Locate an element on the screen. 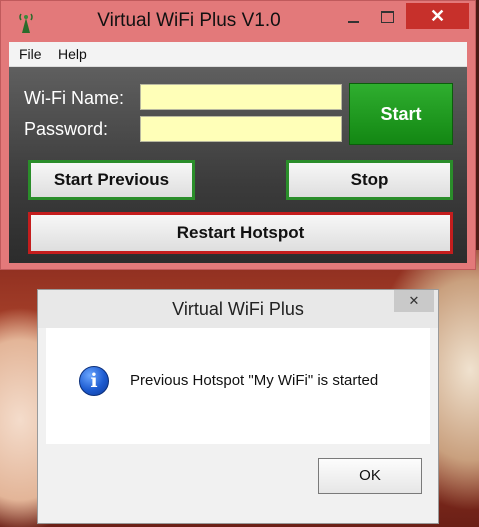 This screenshot has height=527, width=479. menu-help: Help is located at coordinates (72, 54).